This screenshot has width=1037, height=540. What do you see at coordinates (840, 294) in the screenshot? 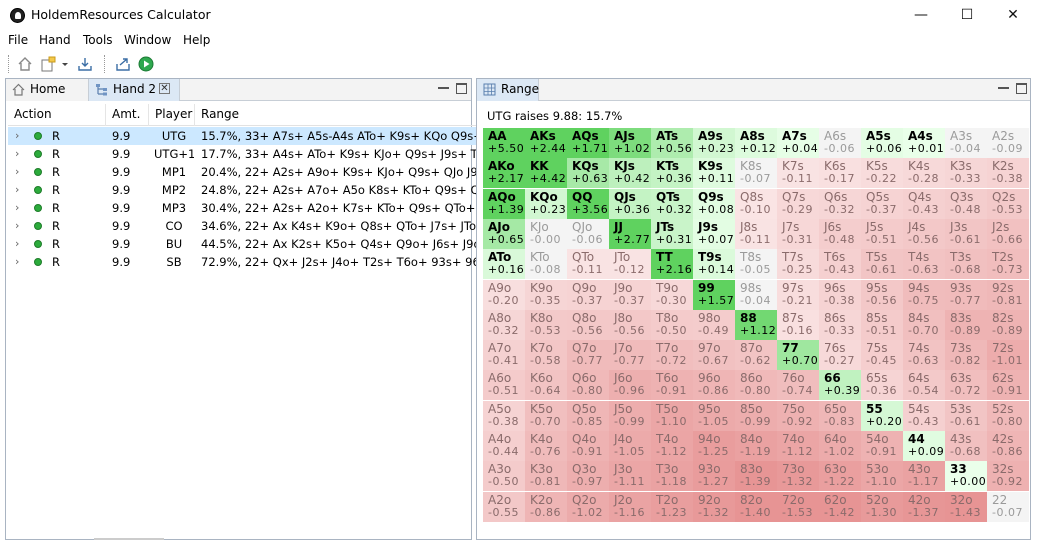
I see `hand-cell: 96s -0.38` at bounding box center [840, 294].